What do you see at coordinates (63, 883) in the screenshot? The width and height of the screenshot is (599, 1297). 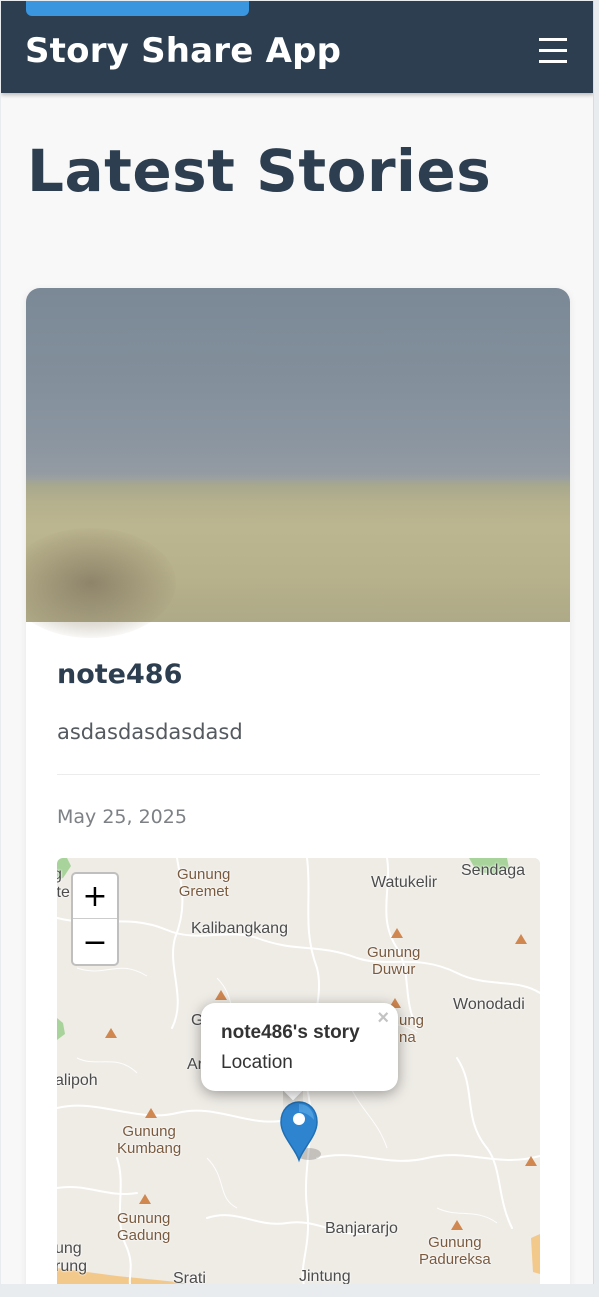 I see `map-place-label: gite` at bounding box center [63, 883].